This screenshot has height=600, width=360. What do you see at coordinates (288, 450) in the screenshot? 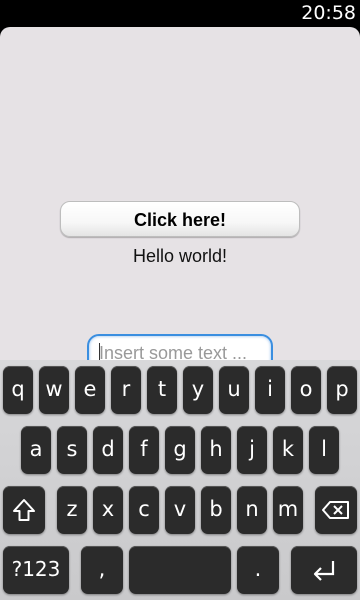
I see `key-k: k` at bounding box center [288, 450].